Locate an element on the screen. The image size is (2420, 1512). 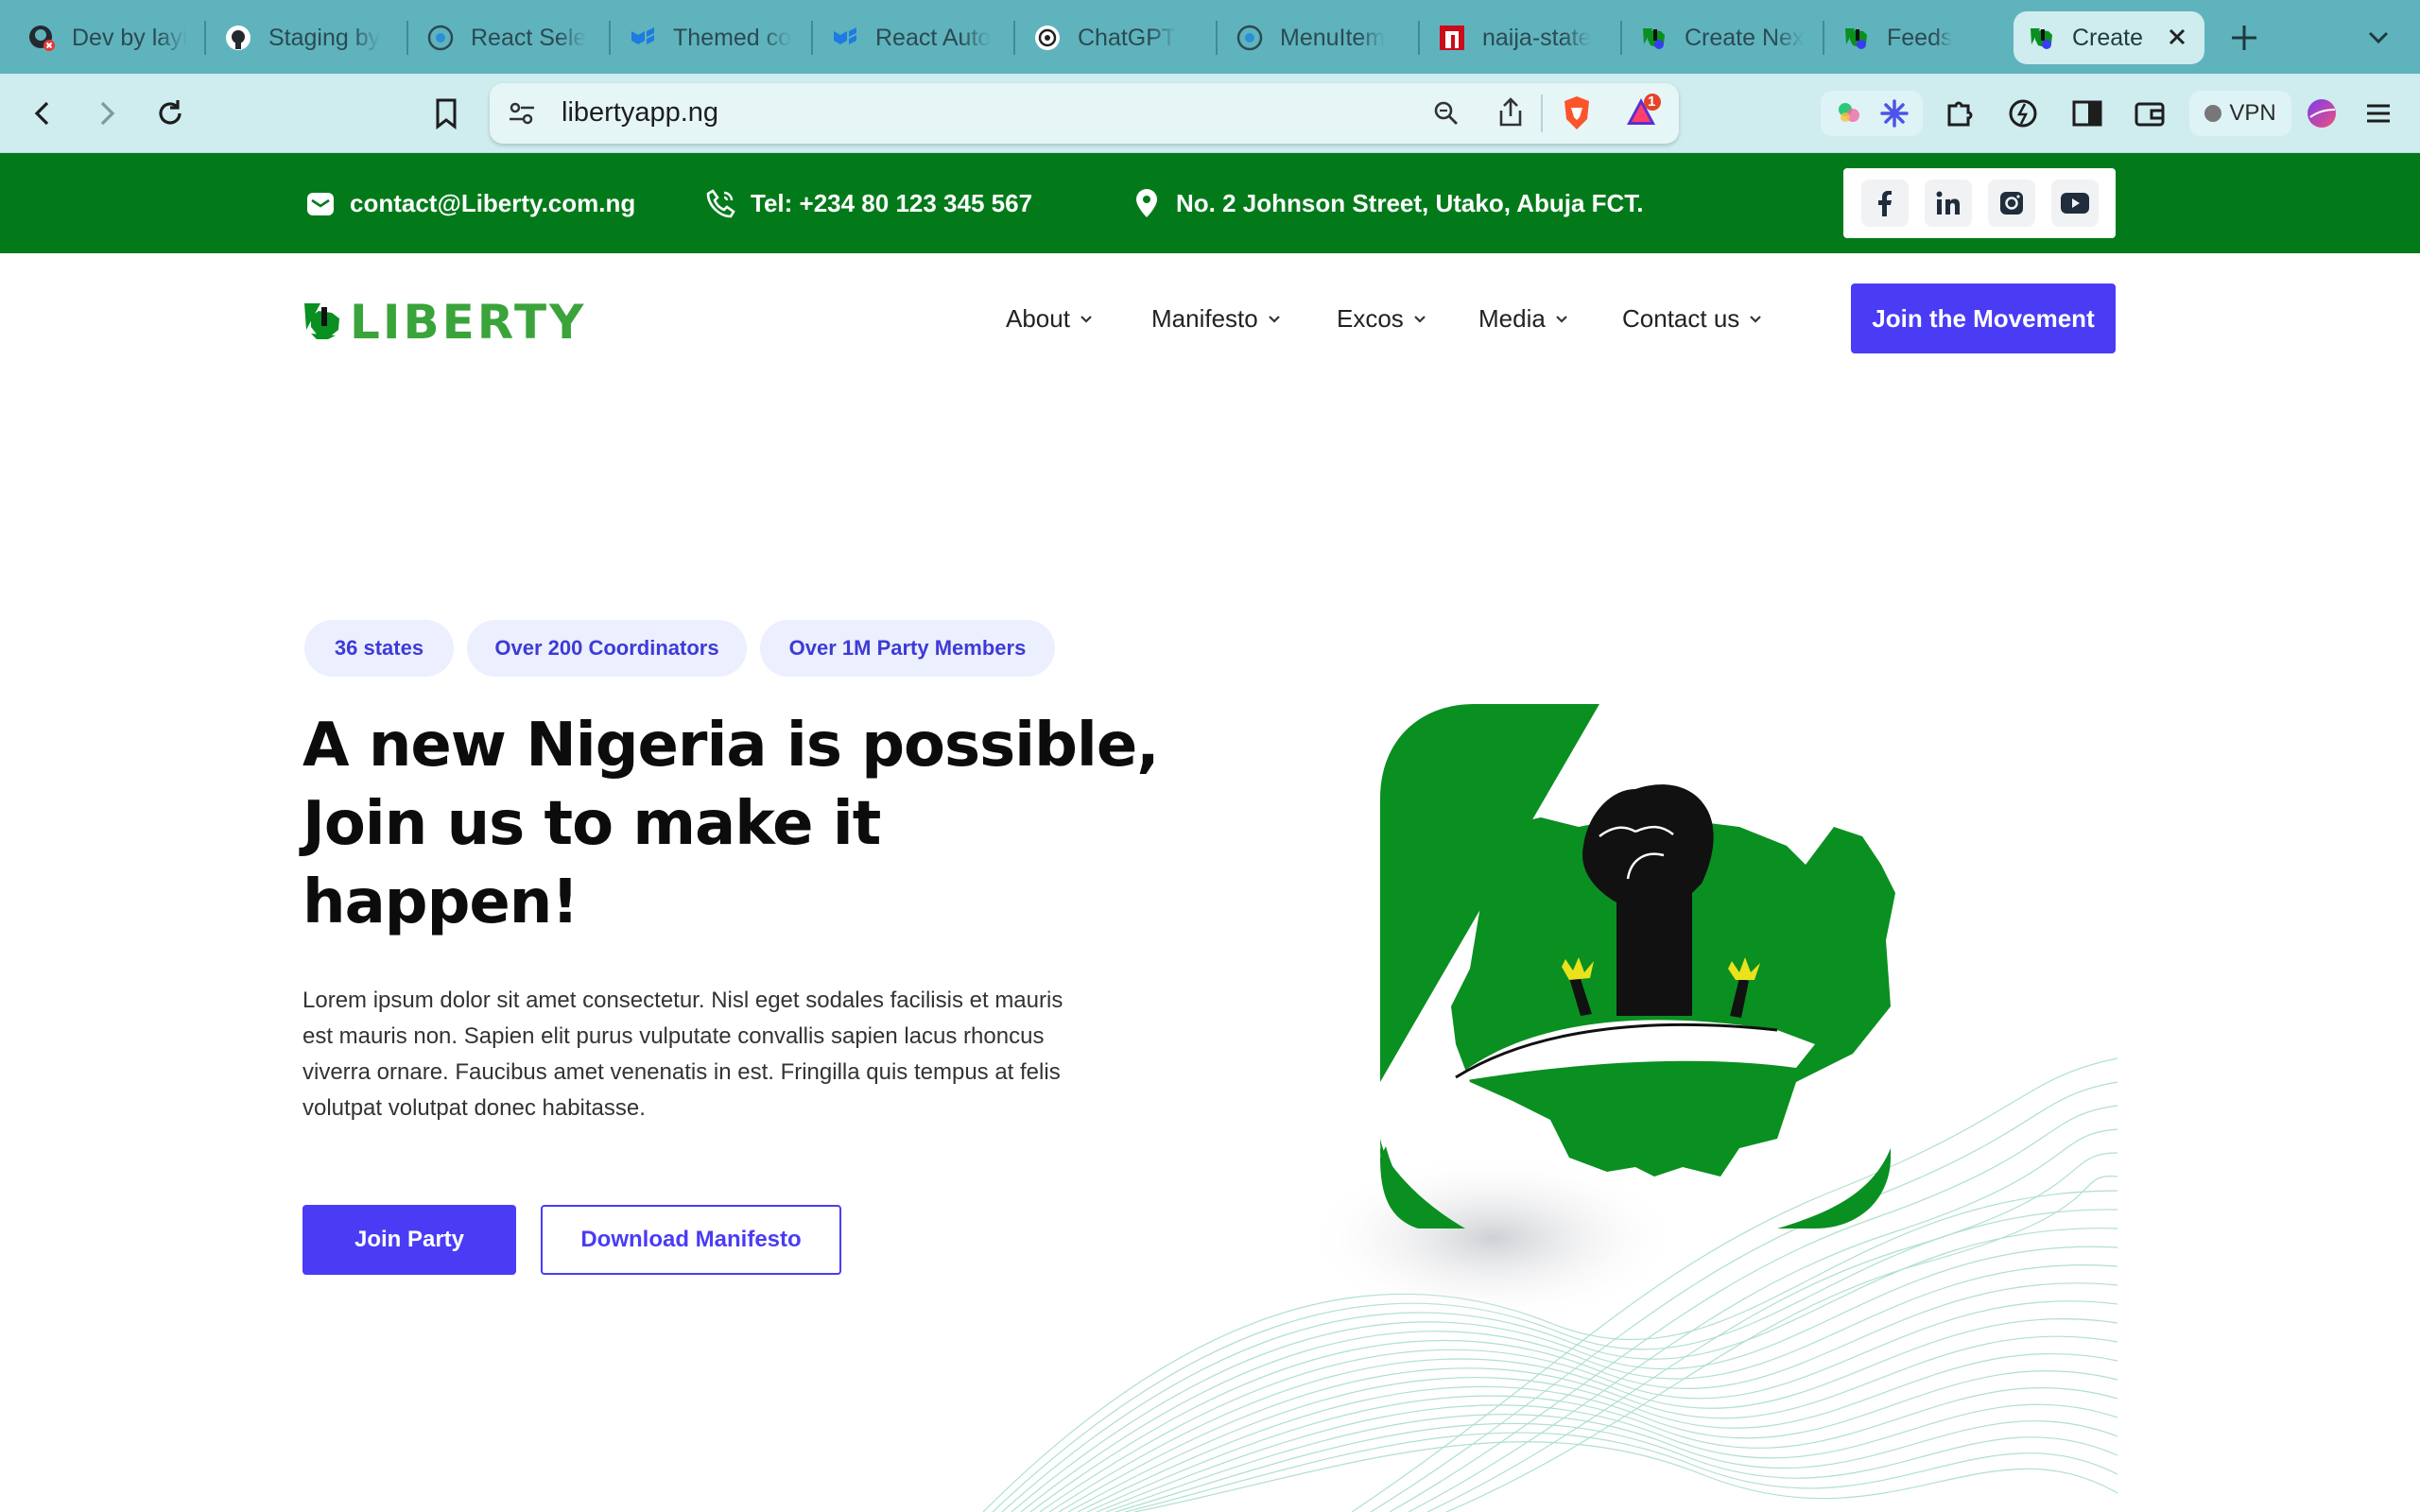
chatgpt-icon is located at coordinates (1047, 38).